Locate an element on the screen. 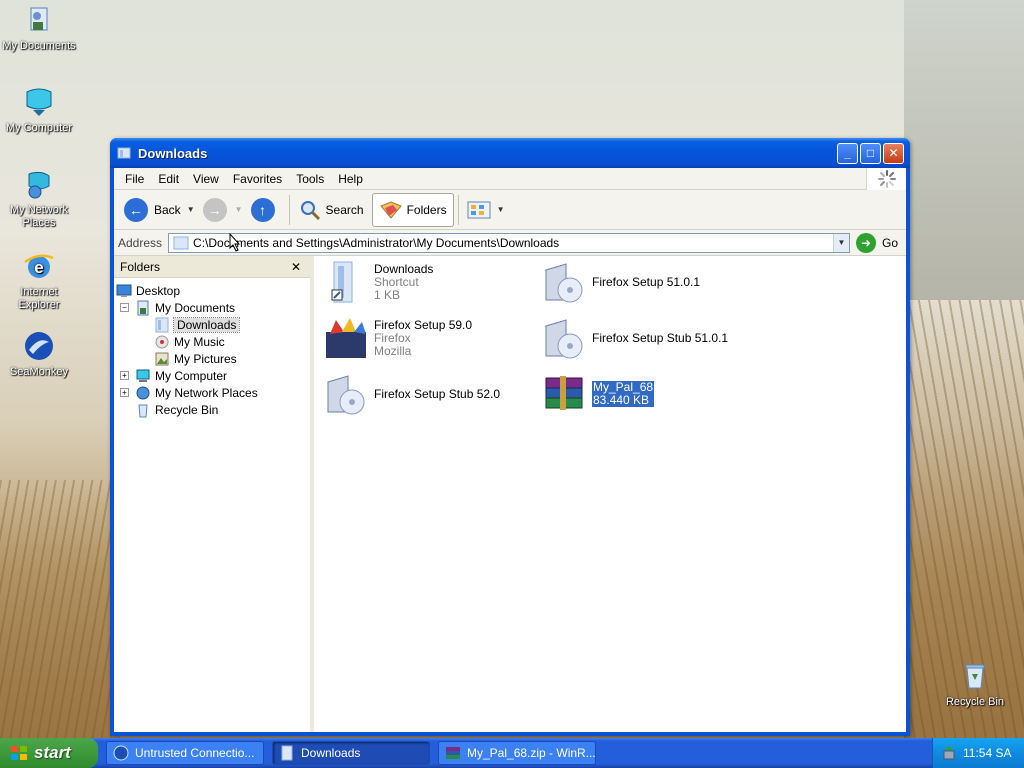  file-type: Firefox is located at coordinates (392, 337).